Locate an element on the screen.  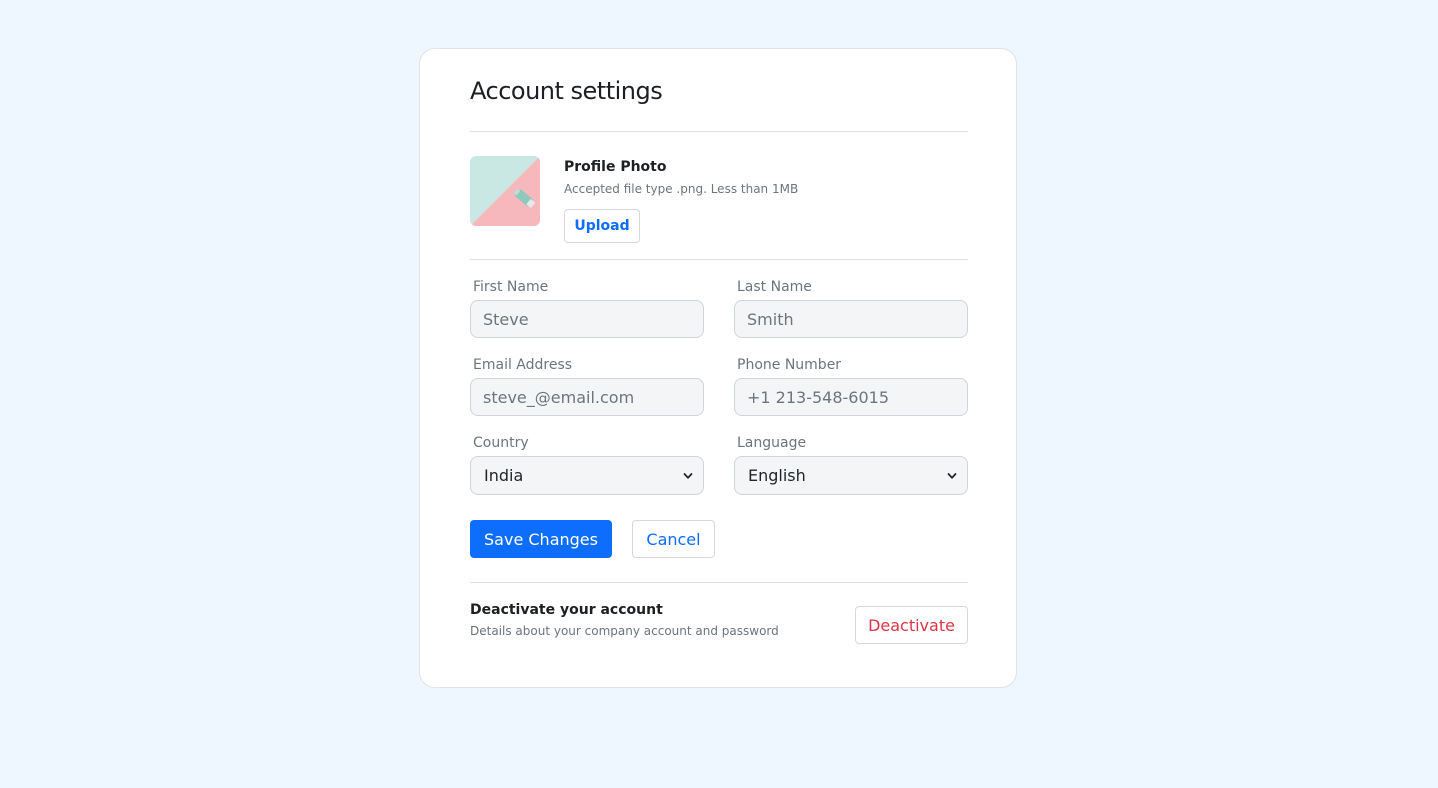
actions-divider is located at coordinates (719, 582).